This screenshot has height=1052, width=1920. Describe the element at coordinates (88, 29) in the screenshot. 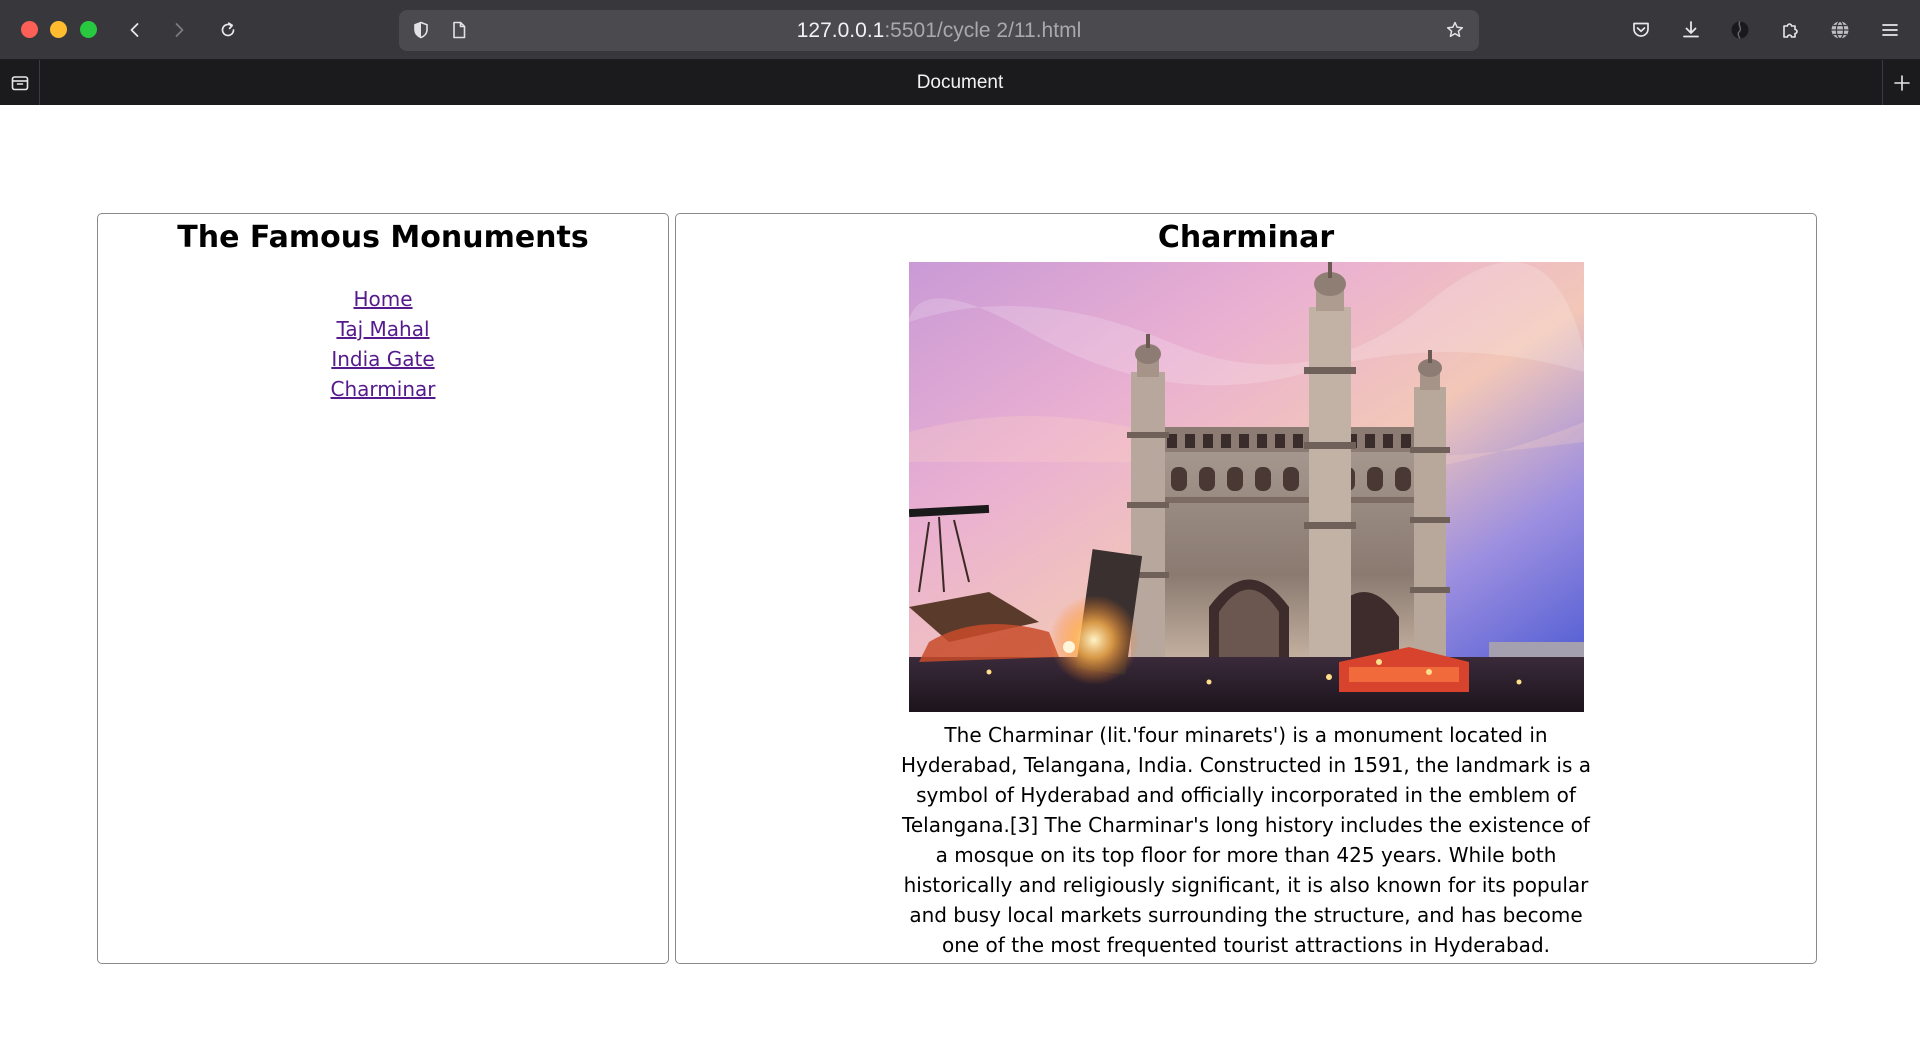

I see `window-maximize-button` at that location.